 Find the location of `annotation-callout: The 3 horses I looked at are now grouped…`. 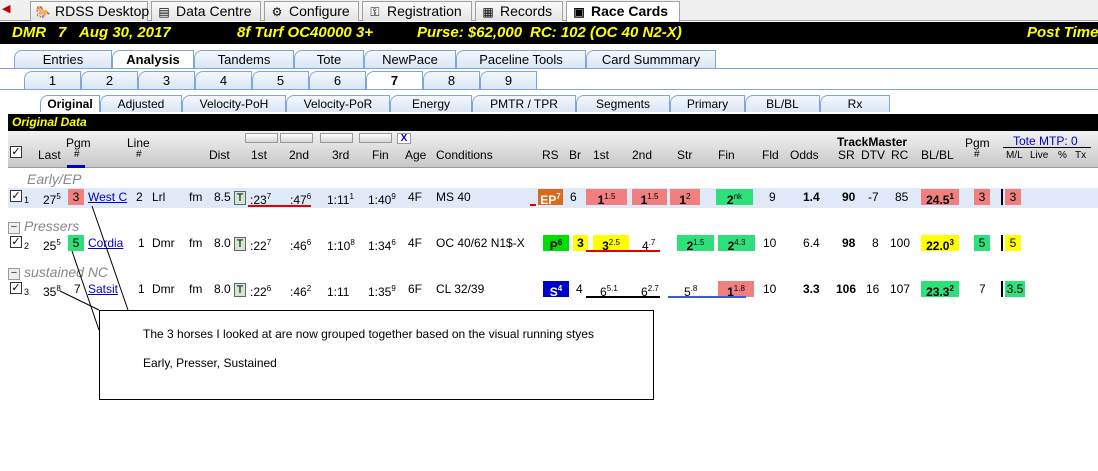

annotation-callout: The 3 horses I looked at are now grouped… is located at coordinates (376, 355).